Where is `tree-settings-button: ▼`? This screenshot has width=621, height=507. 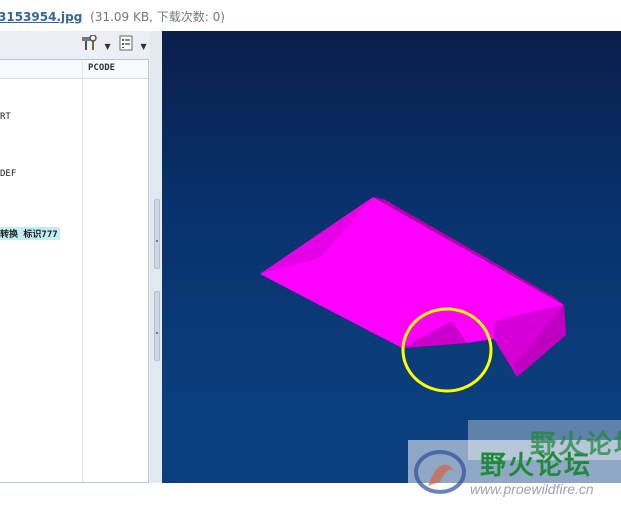 tree-settings-button: ▼ is located at coordinates (132, 44).